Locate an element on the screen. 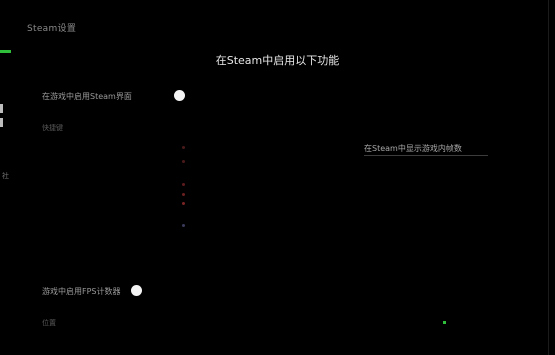  window-title: Steam设置 is located at coordinates (52, 29).